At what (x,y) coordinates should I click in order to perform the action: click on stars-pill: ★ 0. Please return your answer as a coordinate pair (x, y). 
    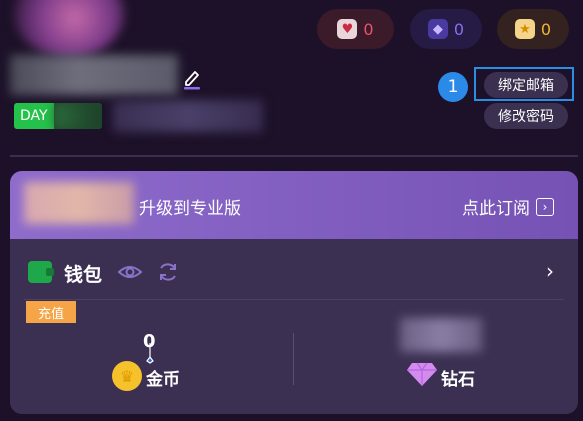
    Looking at the image, I should click on (533, 29).